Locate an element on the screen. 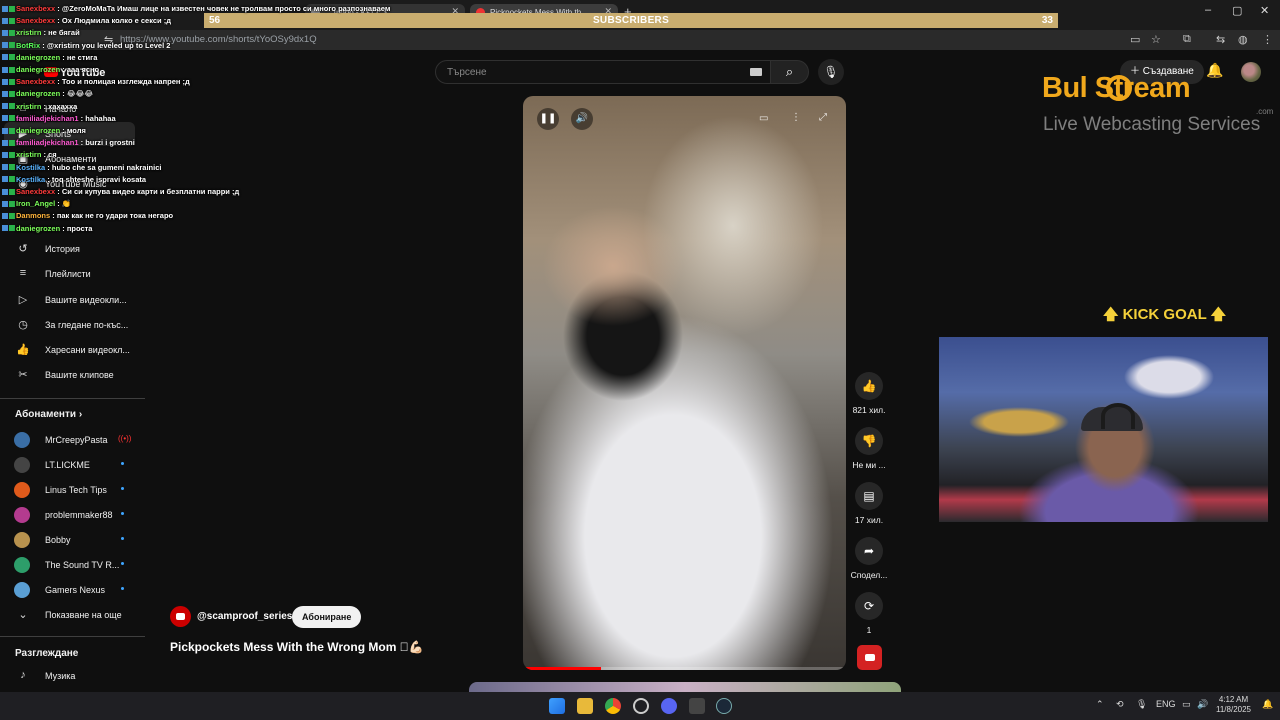  discord-icon is located at coordinates (669, 706).